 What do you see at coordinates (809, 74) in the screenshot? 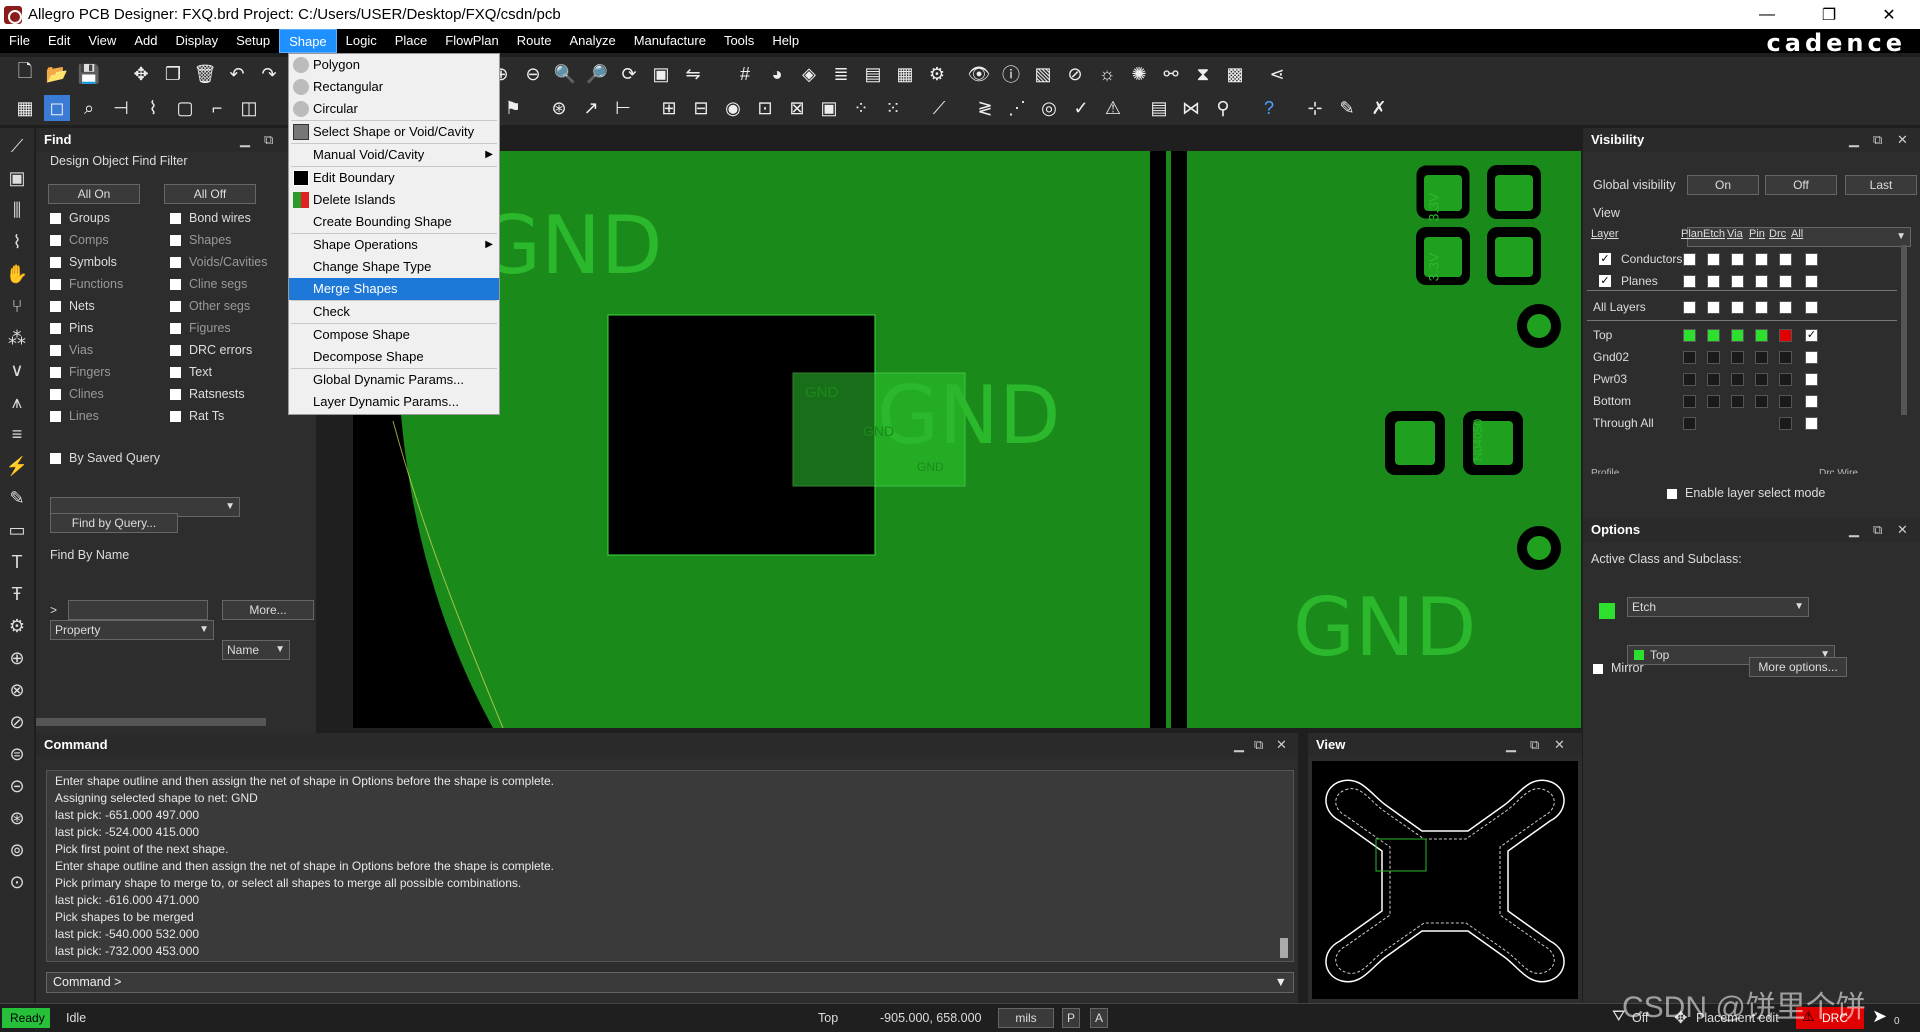
I see `layer-icon: ◈` at bounding box center [809, 74].